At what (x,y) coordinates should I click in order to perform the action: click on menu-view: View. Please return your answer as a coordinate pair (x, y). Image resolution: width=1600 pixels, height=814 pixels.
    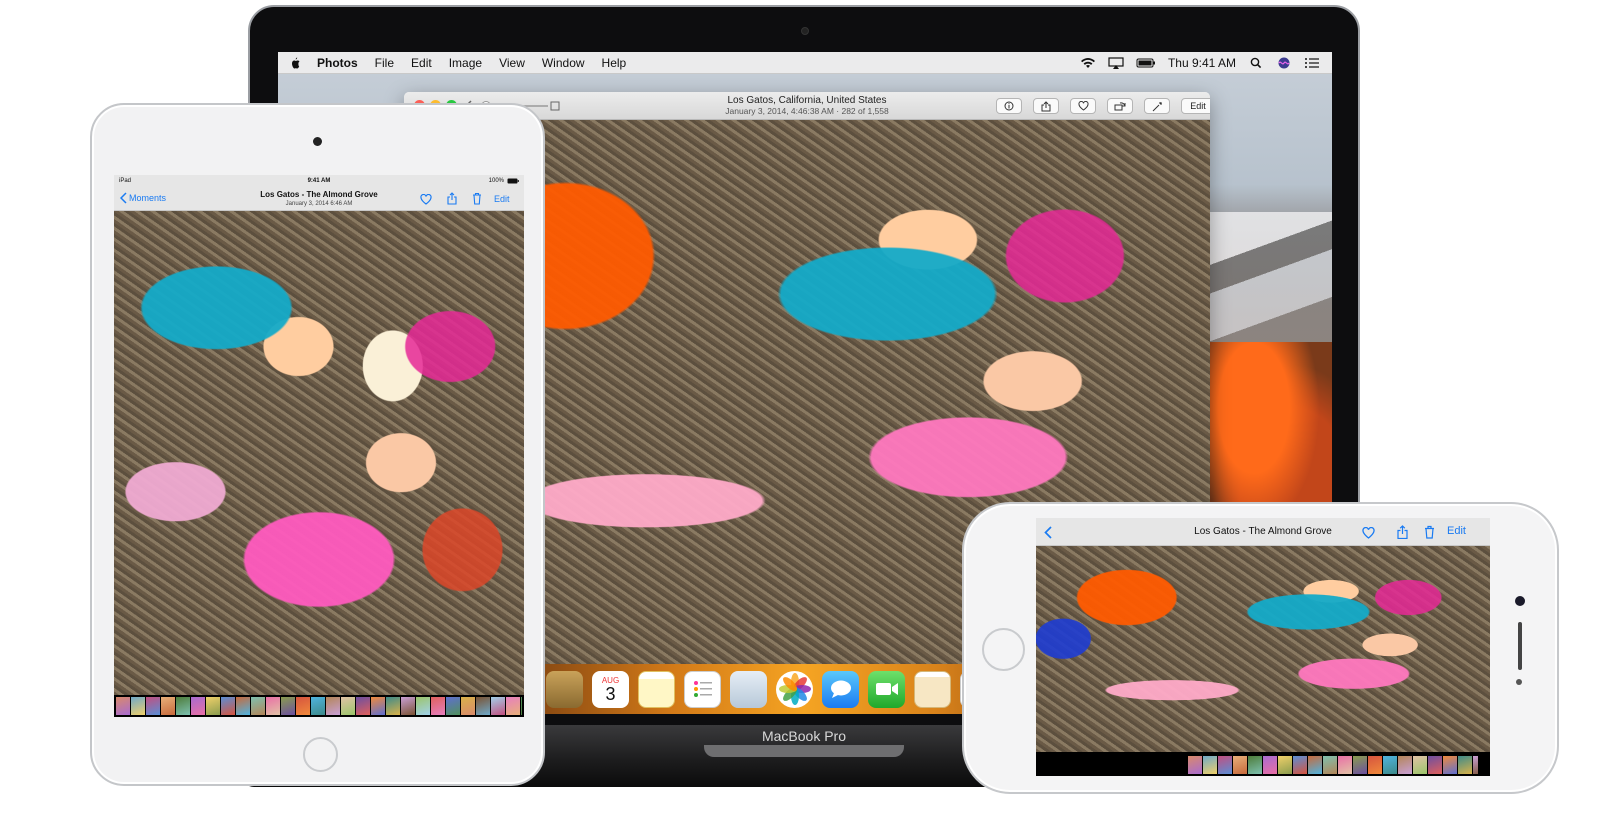
    Looking at the image, I should click on (512, 63).